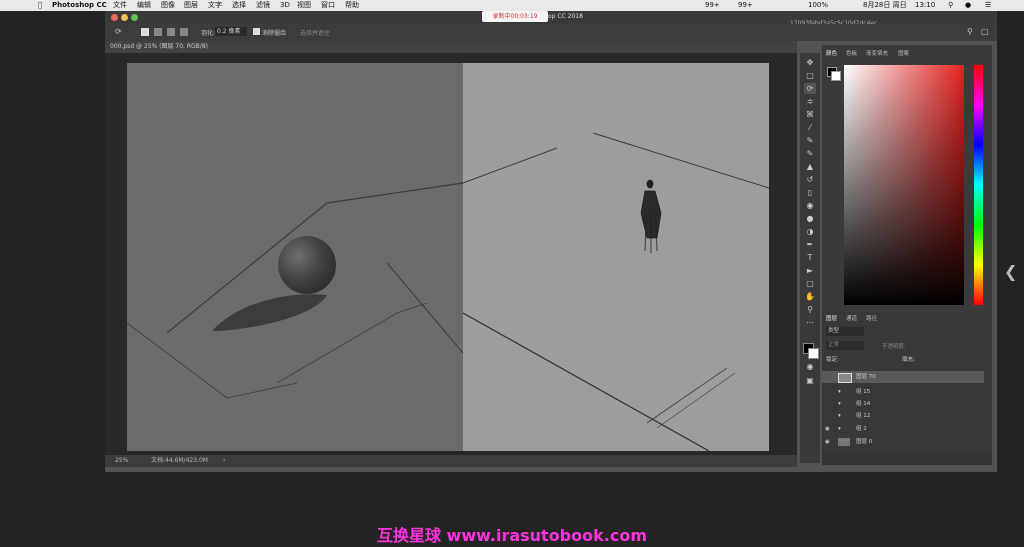 The image size is (1024, 547). I want to click on options-bar: ⟳ 羽化: 0.2 像素 消除锯齿 选择并遮住 ⚲ ▢, so click(551, 32).